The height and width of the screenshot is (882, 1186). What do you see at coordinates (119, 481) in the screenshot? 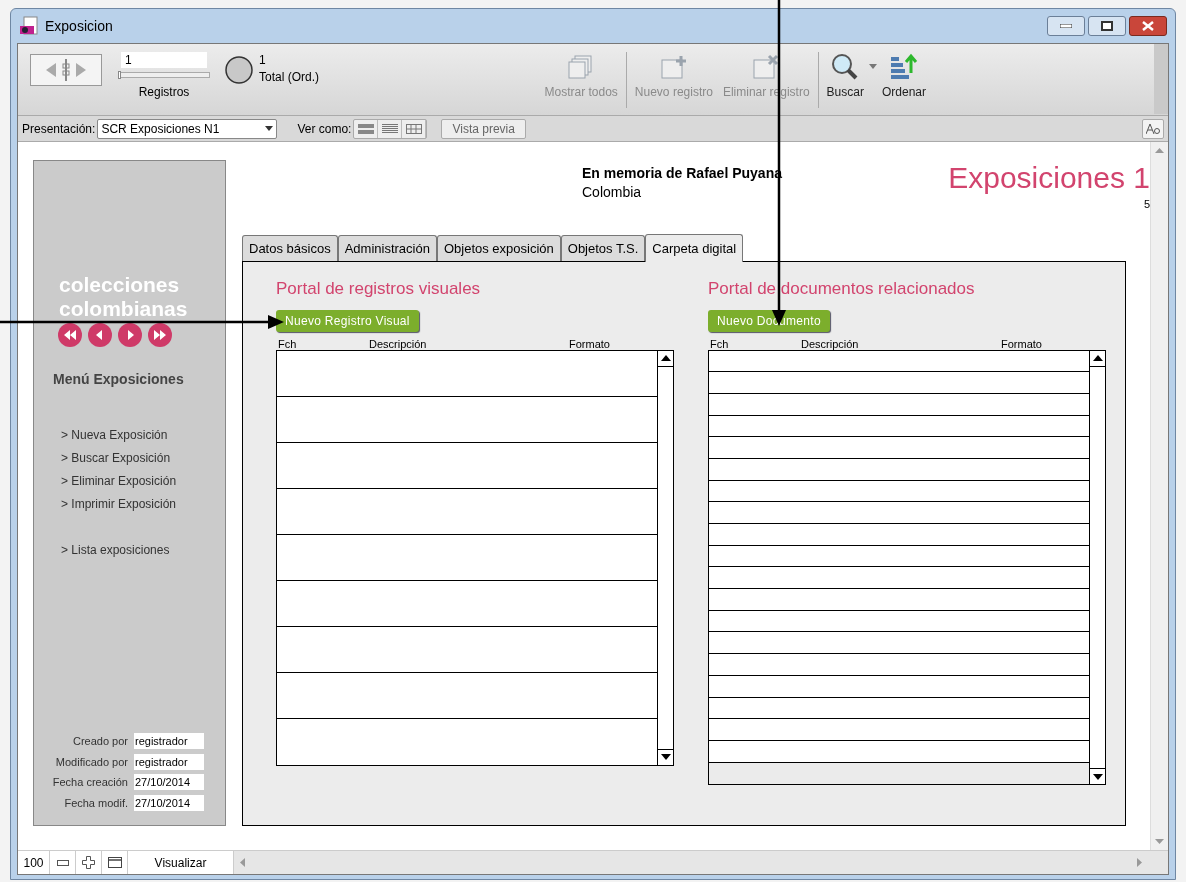
I see `menu-link: > Eliminar Exposición` at bounding box center [119, 481].